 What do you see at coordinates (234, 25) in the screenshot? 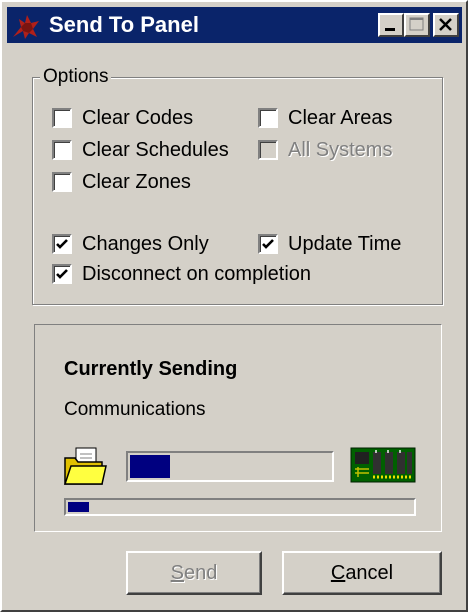
I see `title-bar: Send To Panel` at bounding box center [234, 25].